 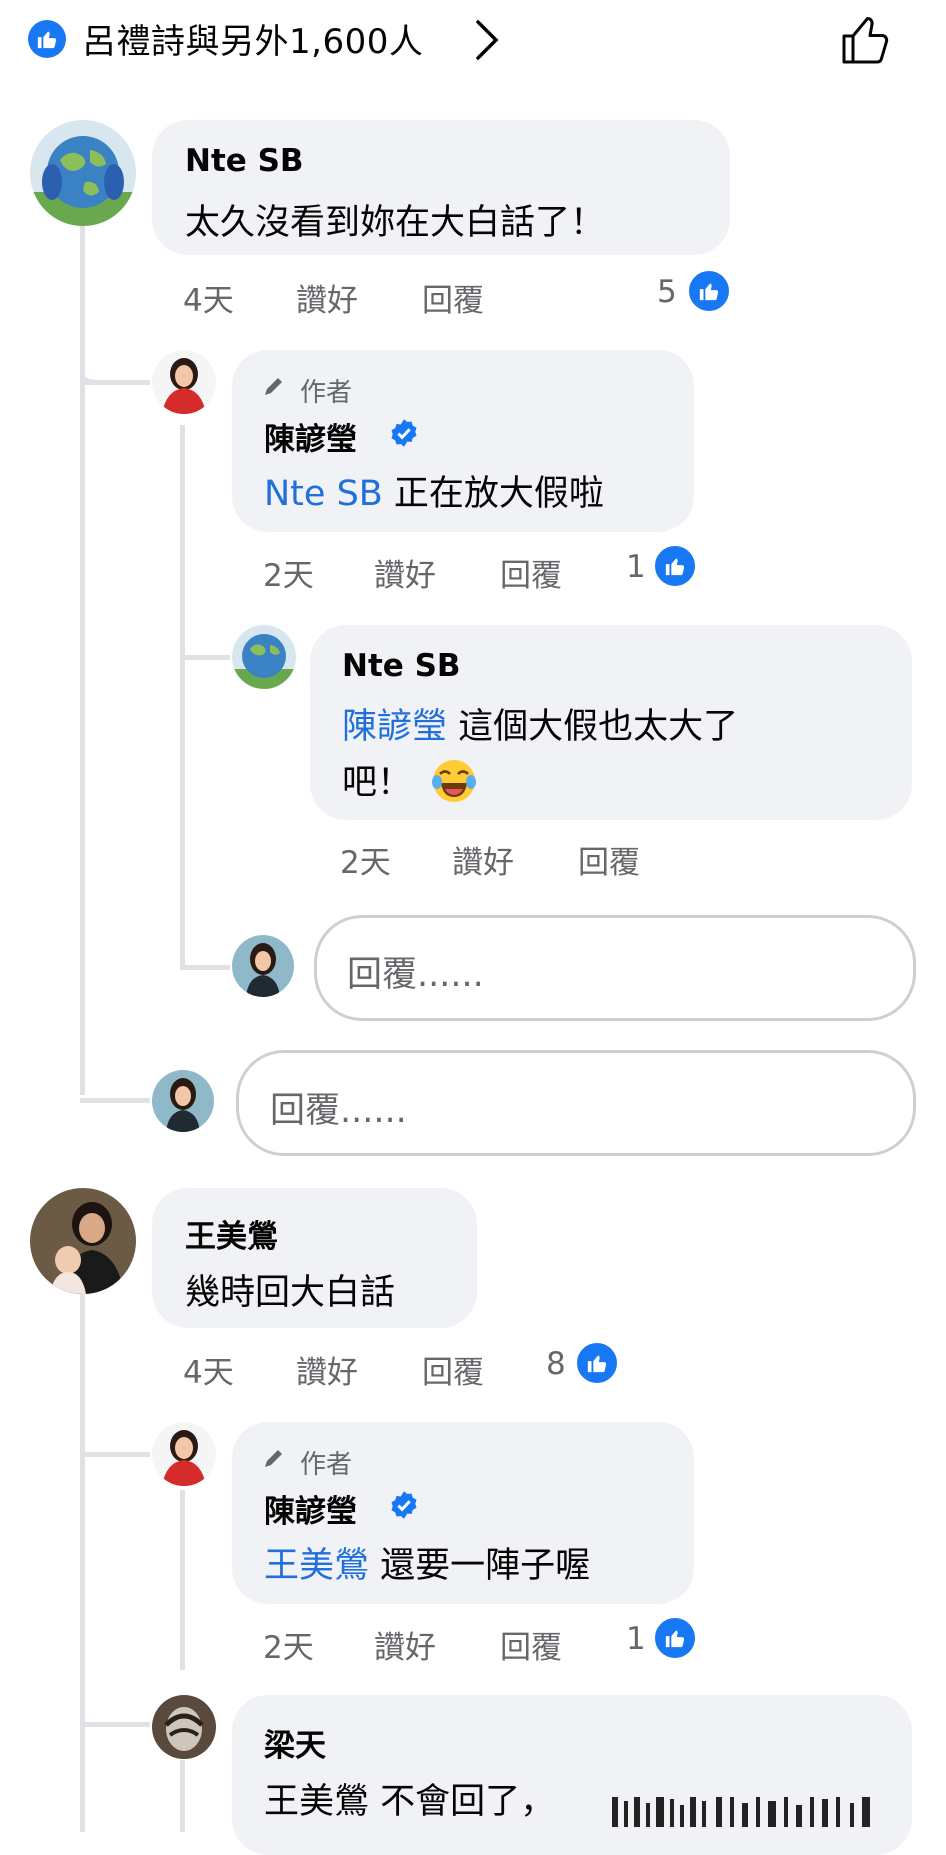 I want to click on comment-text: 太久沒看到妳在大白話了！, so click(x=395, y=223).